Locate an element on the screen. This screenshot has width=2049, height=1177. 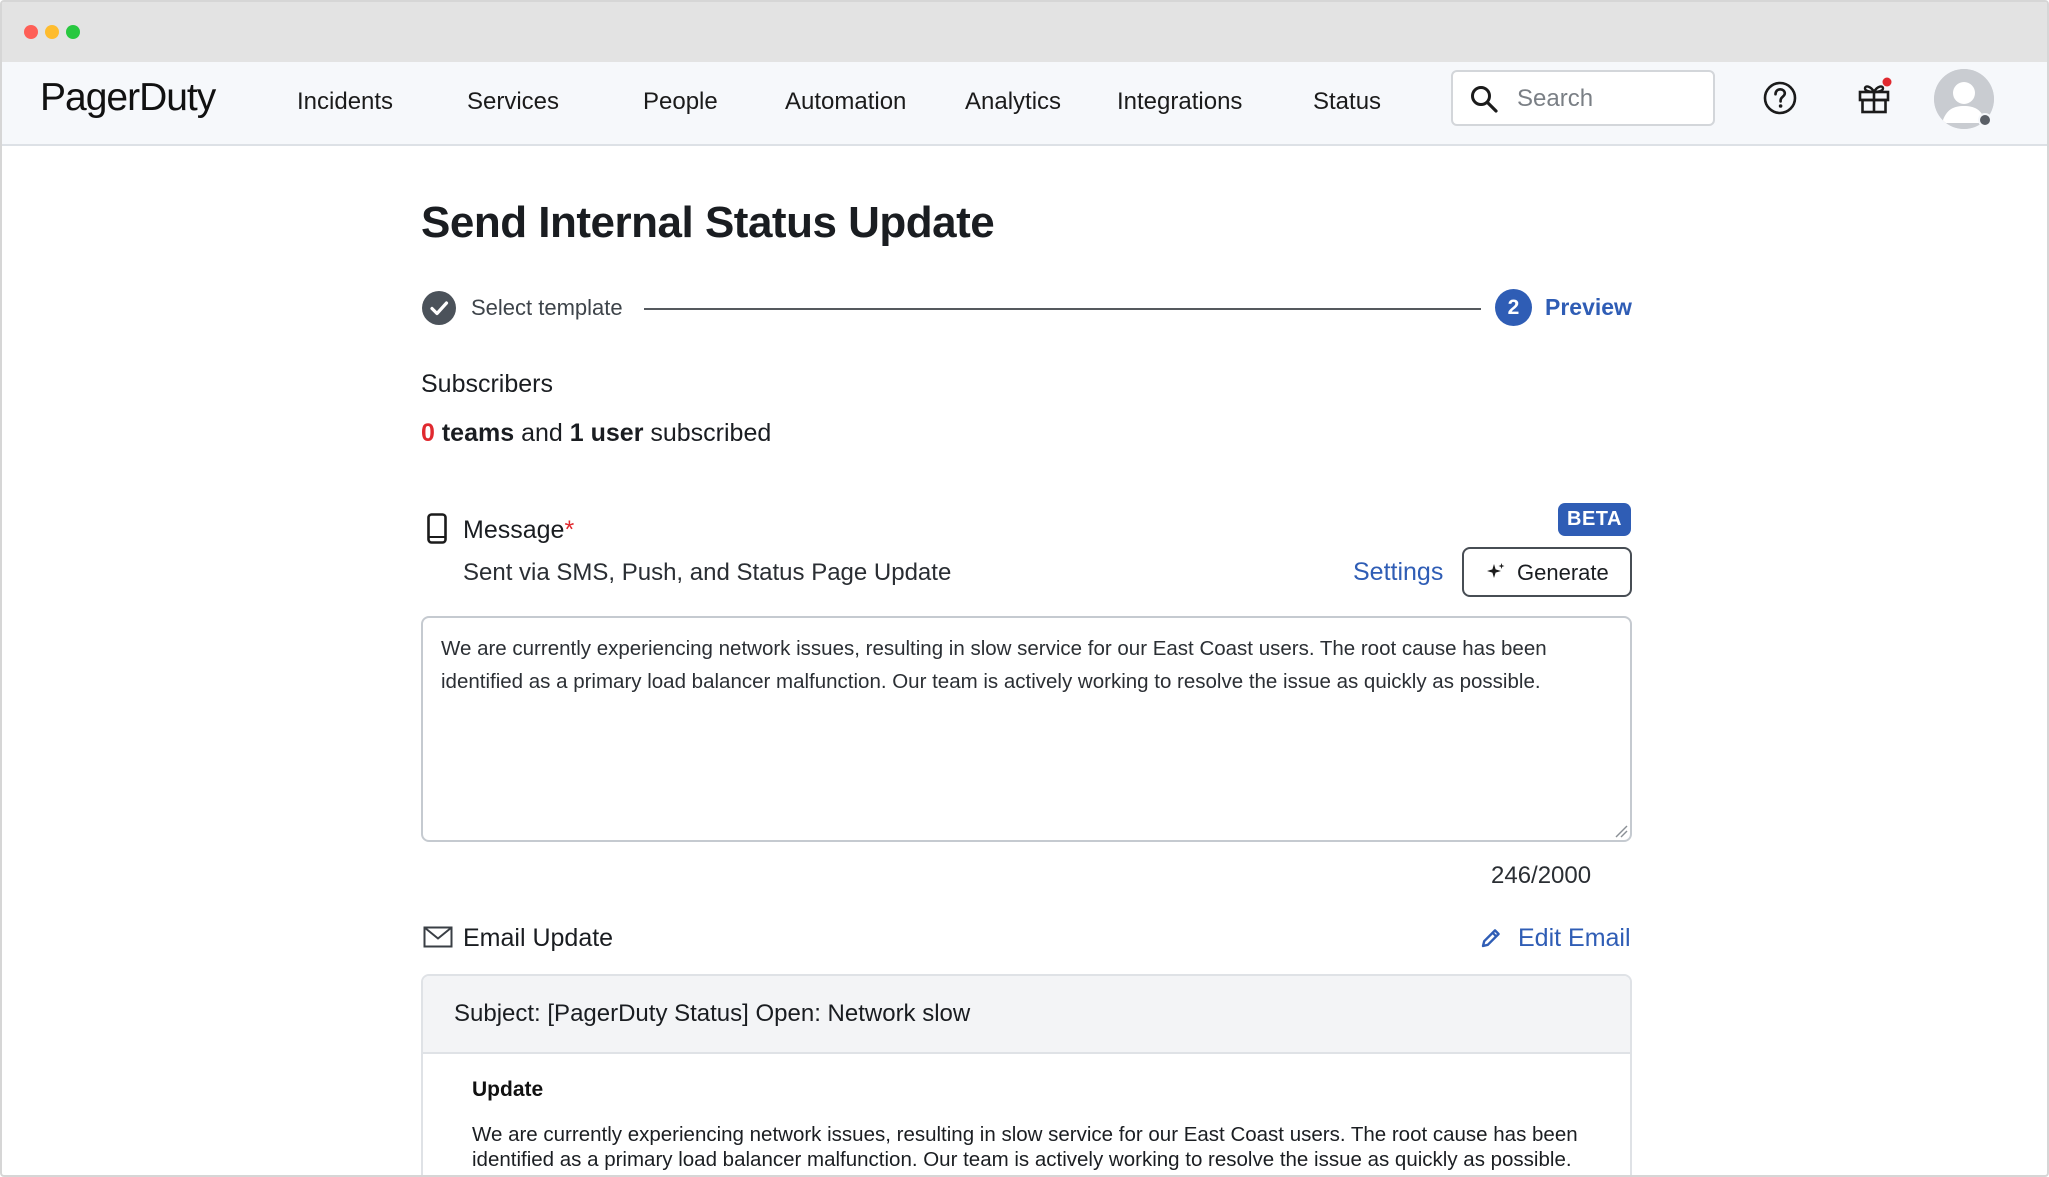
message-label: Message* is located at coordinates (518, 530).